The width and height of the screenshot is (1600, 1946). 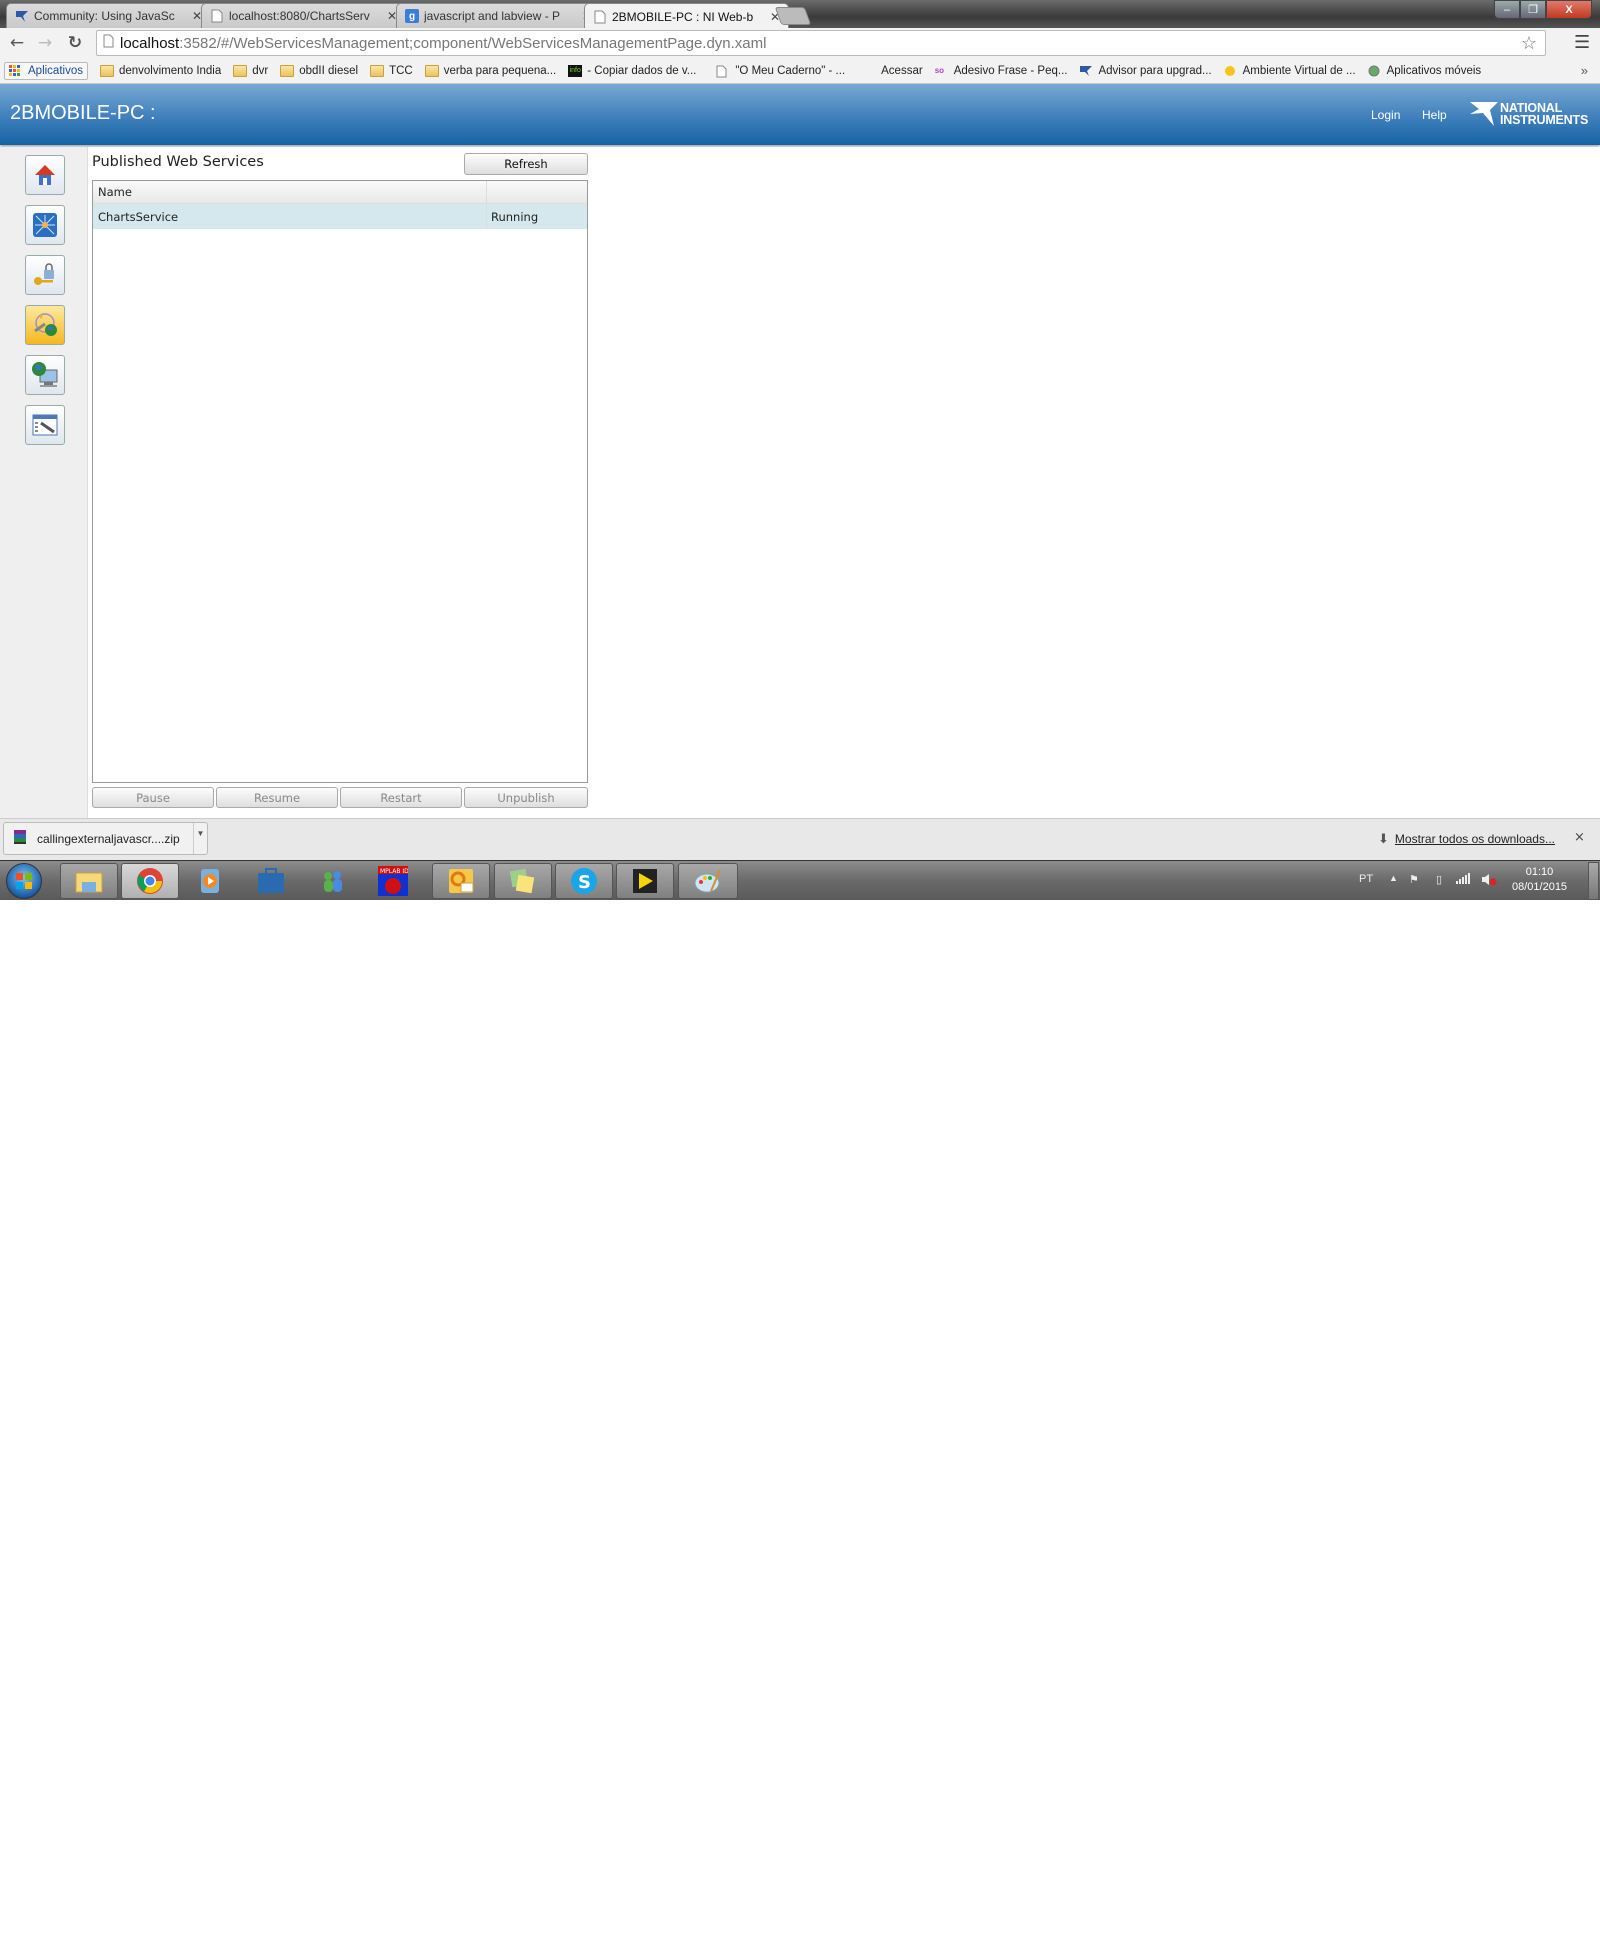 I want to click on bookmark-label: Acessar, so click(x=902, y=70).